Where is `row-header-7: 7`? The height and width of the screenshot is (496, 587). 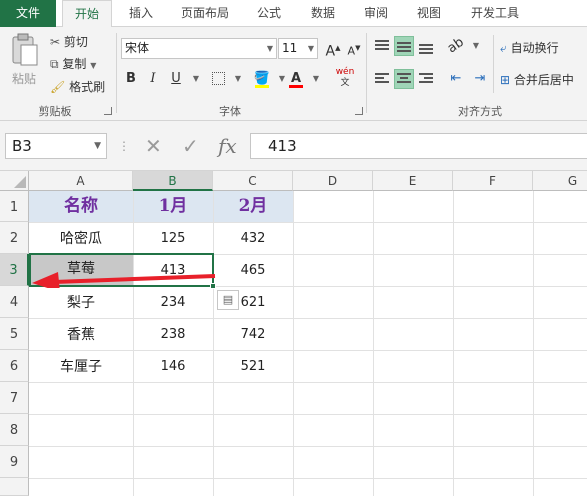
row-header-7: 7 is located at coordinates (14, 398).